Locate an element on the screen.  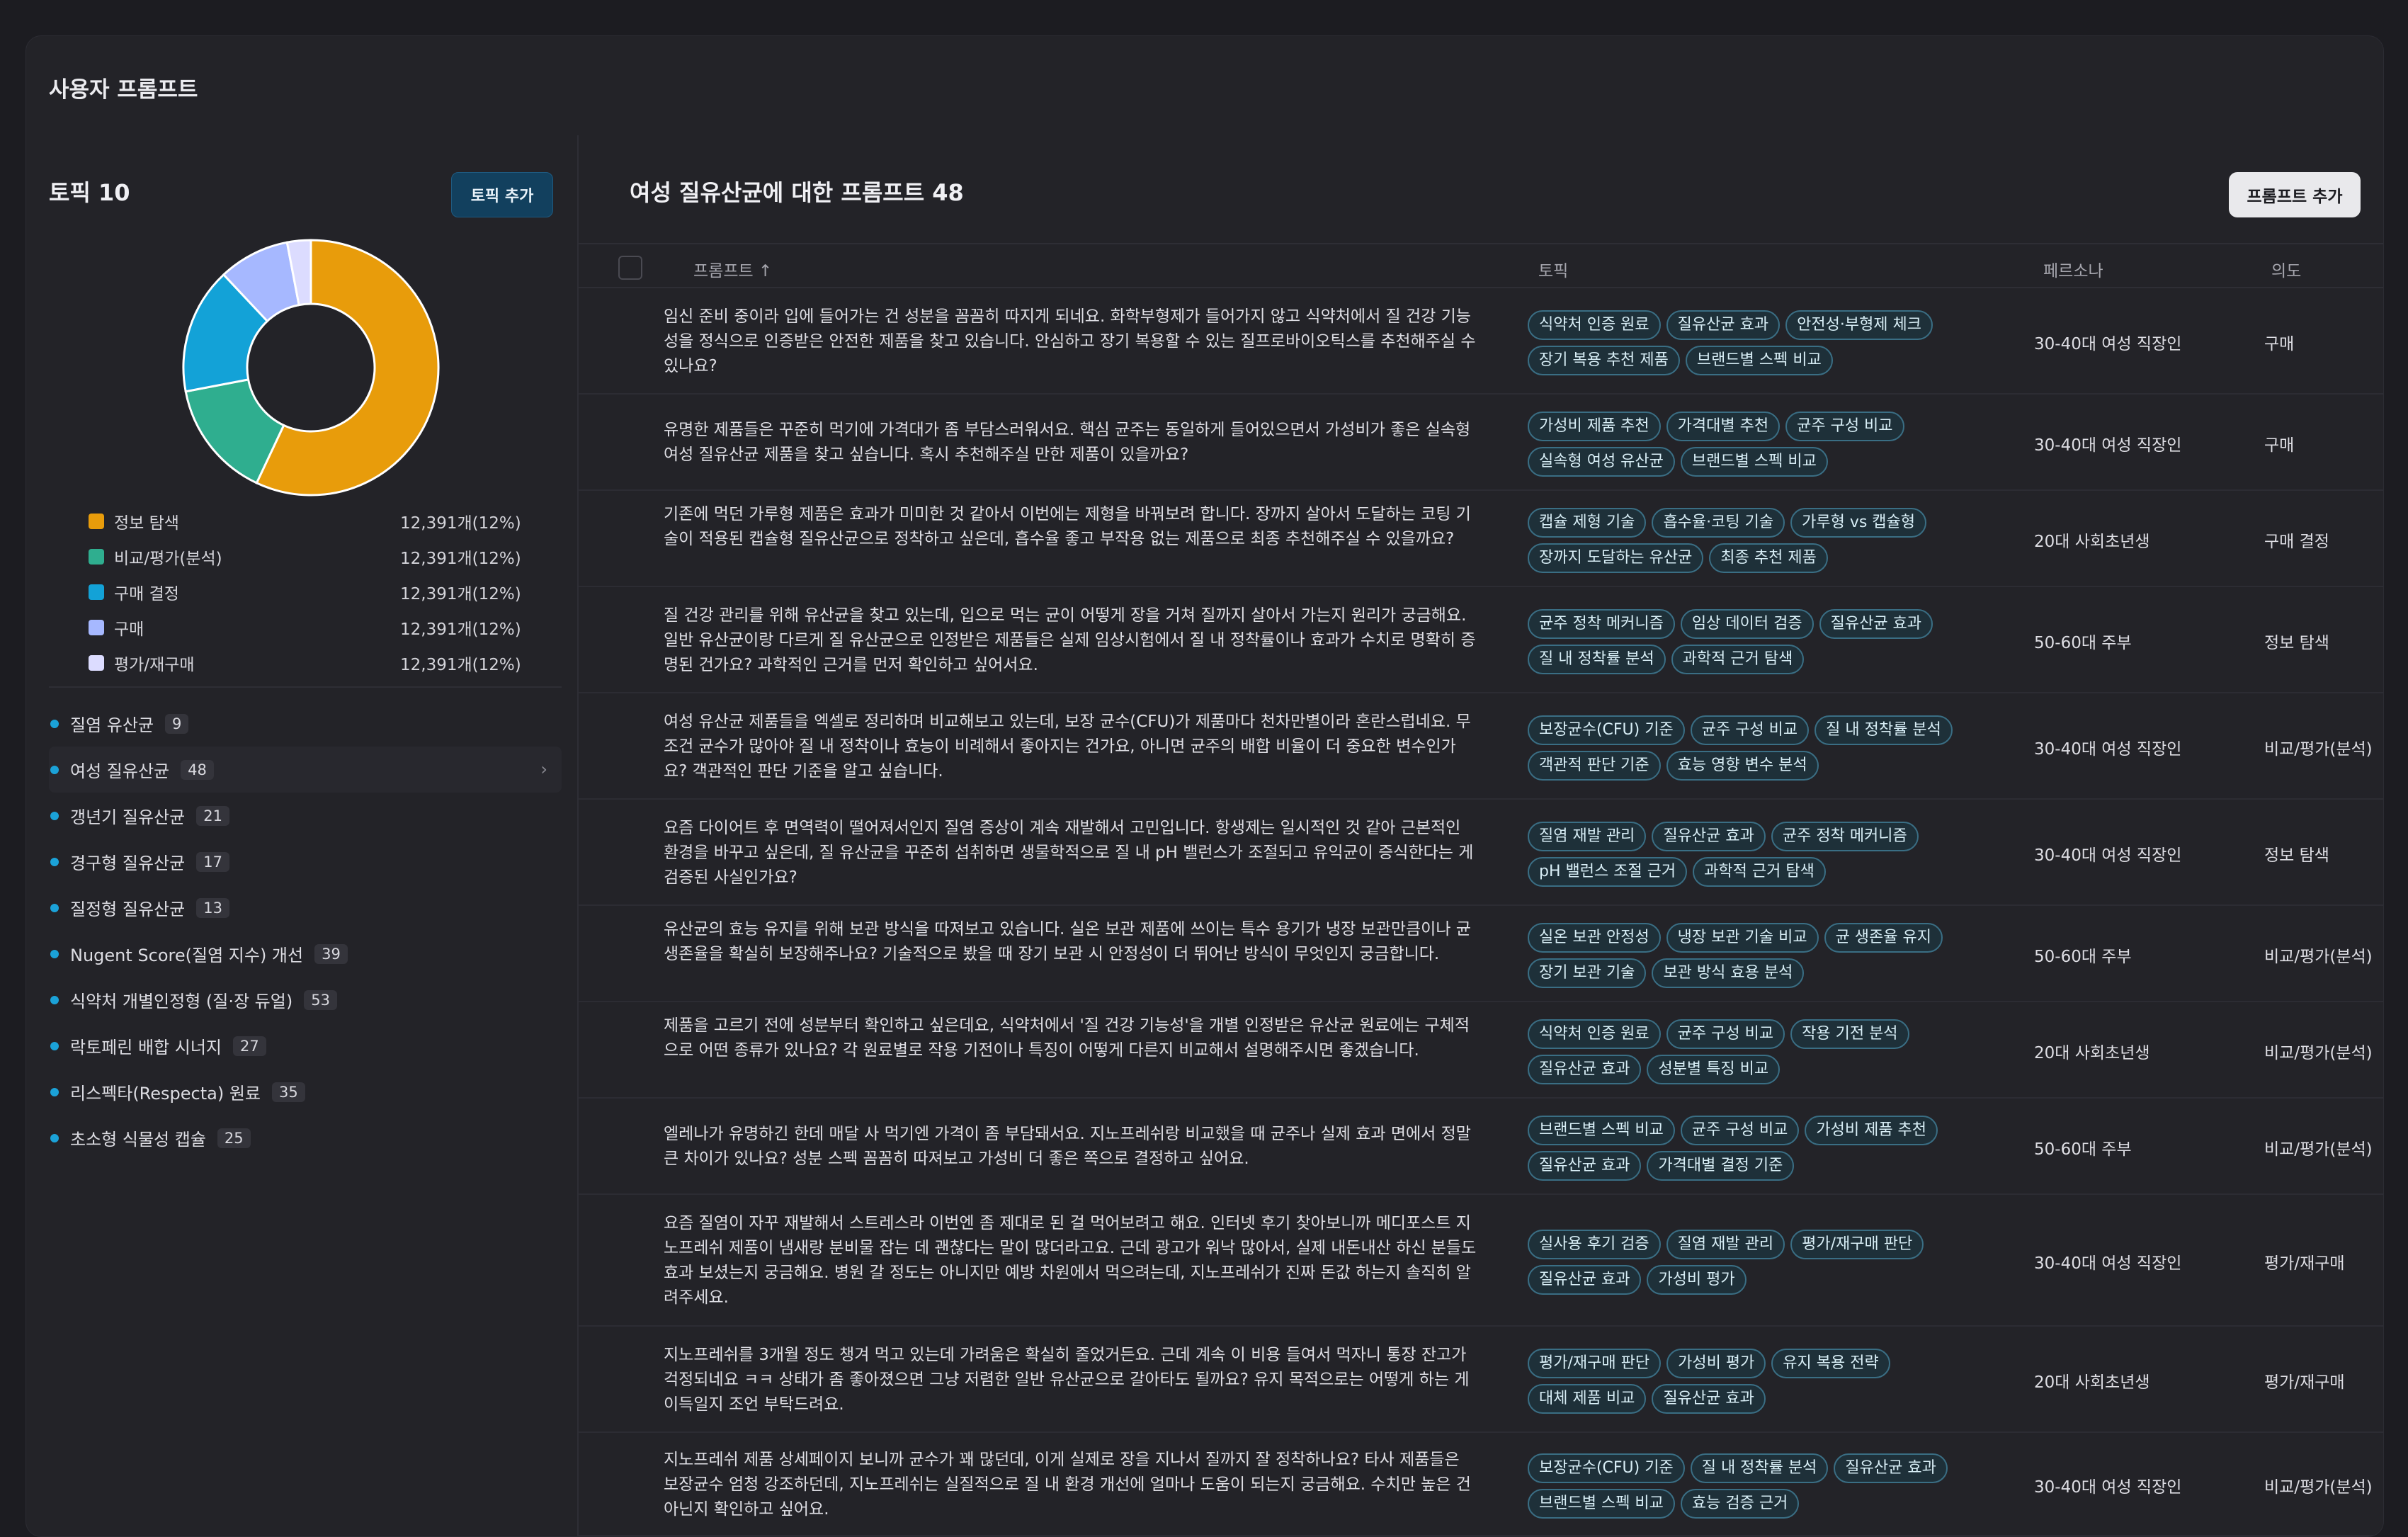
column-header-intent: 의도 is located at coordinates (2286, 269).